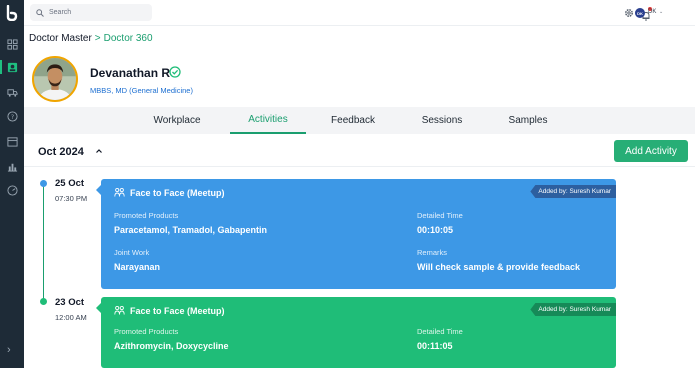  I want to click on chart-icon, so click(12, 166).